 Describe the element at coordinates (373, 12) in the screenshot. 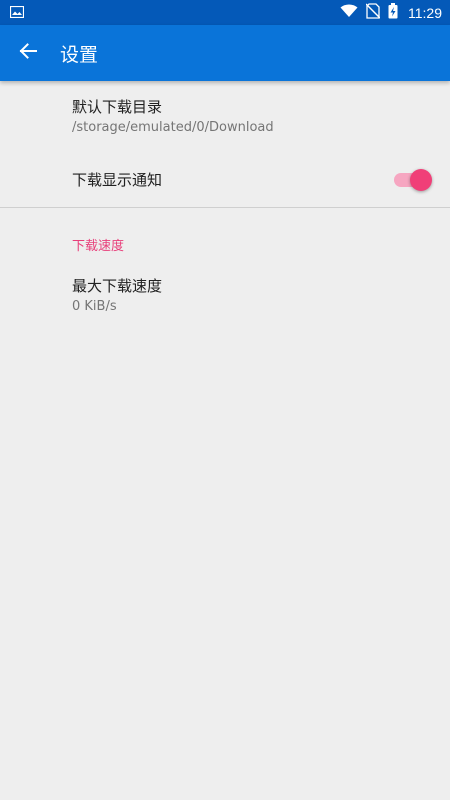

I see `no-sim-icon` at that location.